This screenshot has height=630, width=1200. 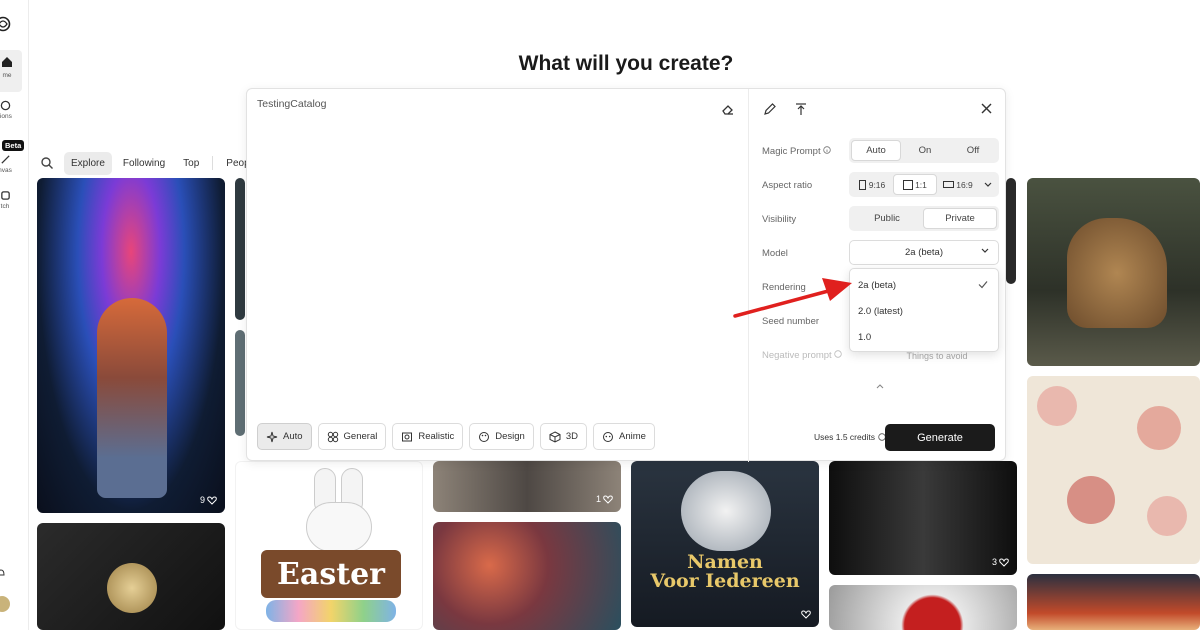 I want to click on model-label: Model, so click(x=775, y=253).